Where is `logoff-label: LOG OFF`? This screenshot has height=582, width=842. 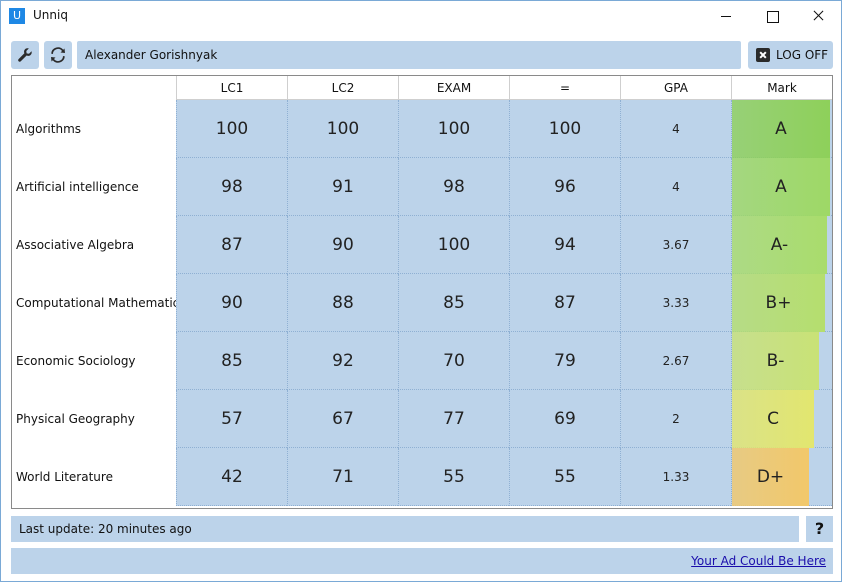 logoff-label: LOG OFF is located at coordinates (802, 55).